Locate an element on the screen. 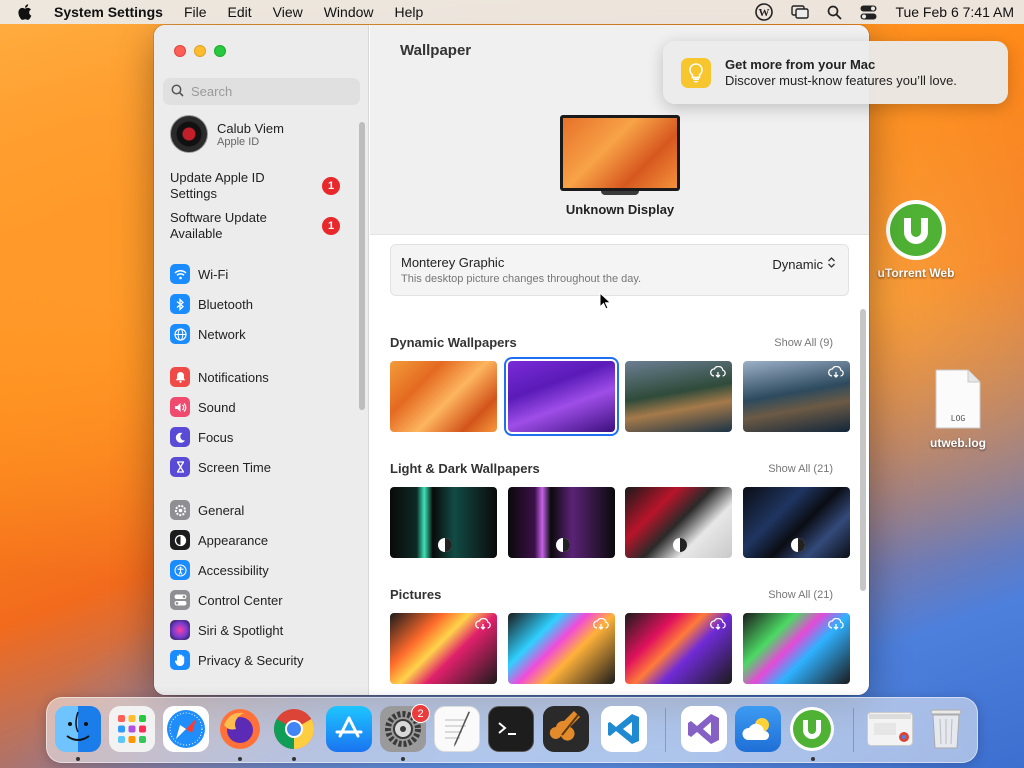  control-center-icon is located at coordinates (868, 12).